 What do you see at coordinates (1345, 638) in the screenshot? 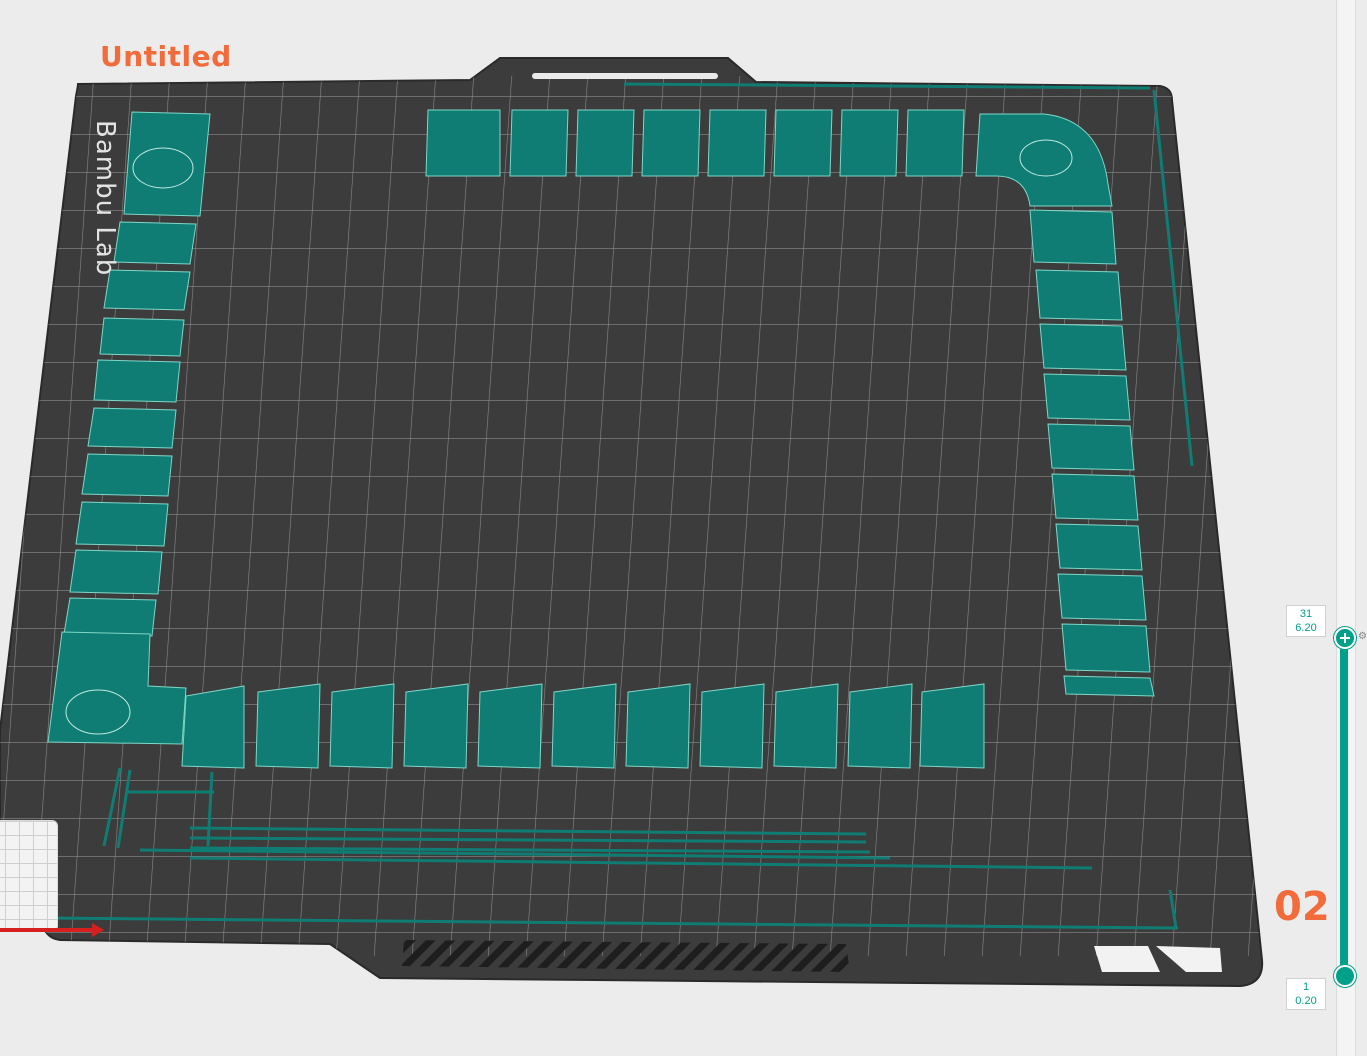
I see `layer-slider-top-handle` at bounding box center [1345, 638].